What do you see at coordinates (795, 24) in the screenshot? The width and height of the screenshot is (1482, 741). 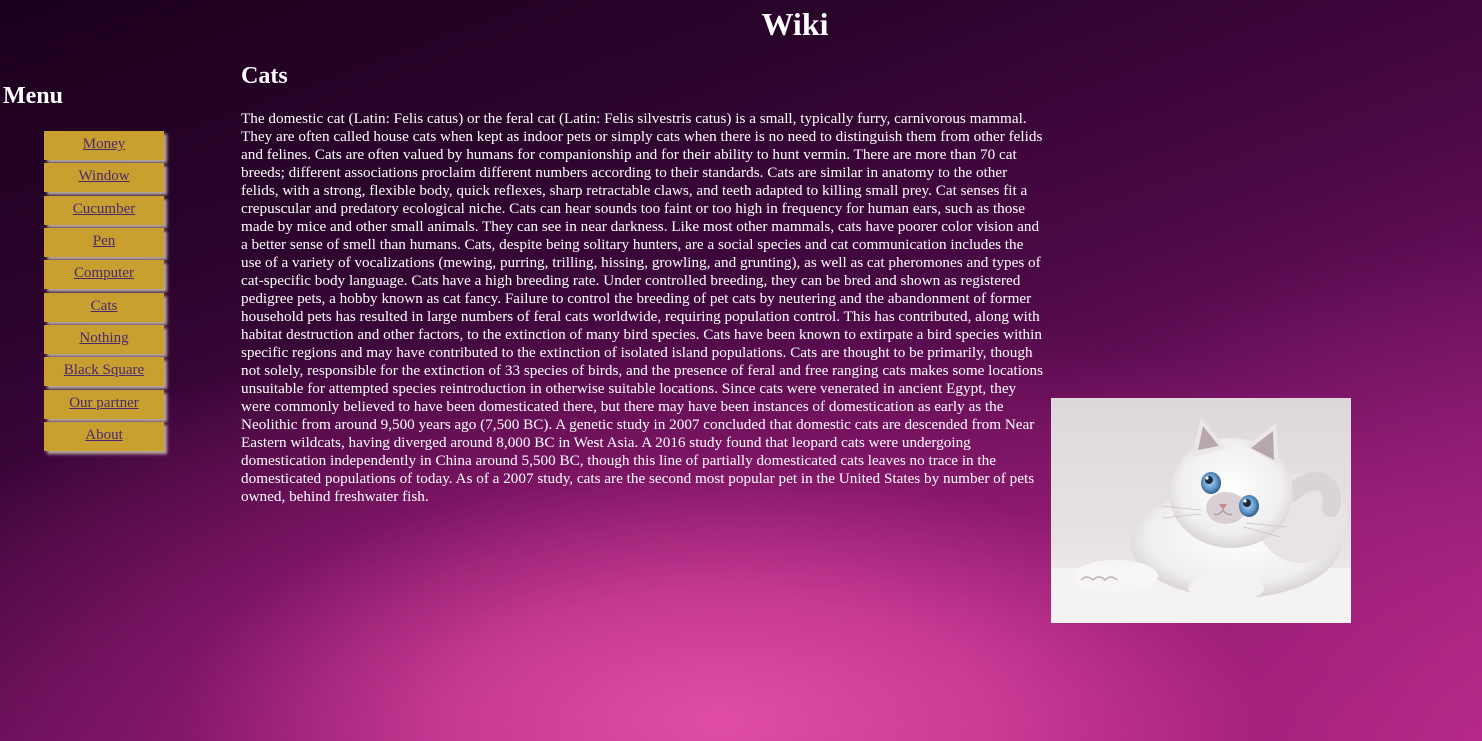 I see `site-title: Wiki` at bounding box center [795, 24].